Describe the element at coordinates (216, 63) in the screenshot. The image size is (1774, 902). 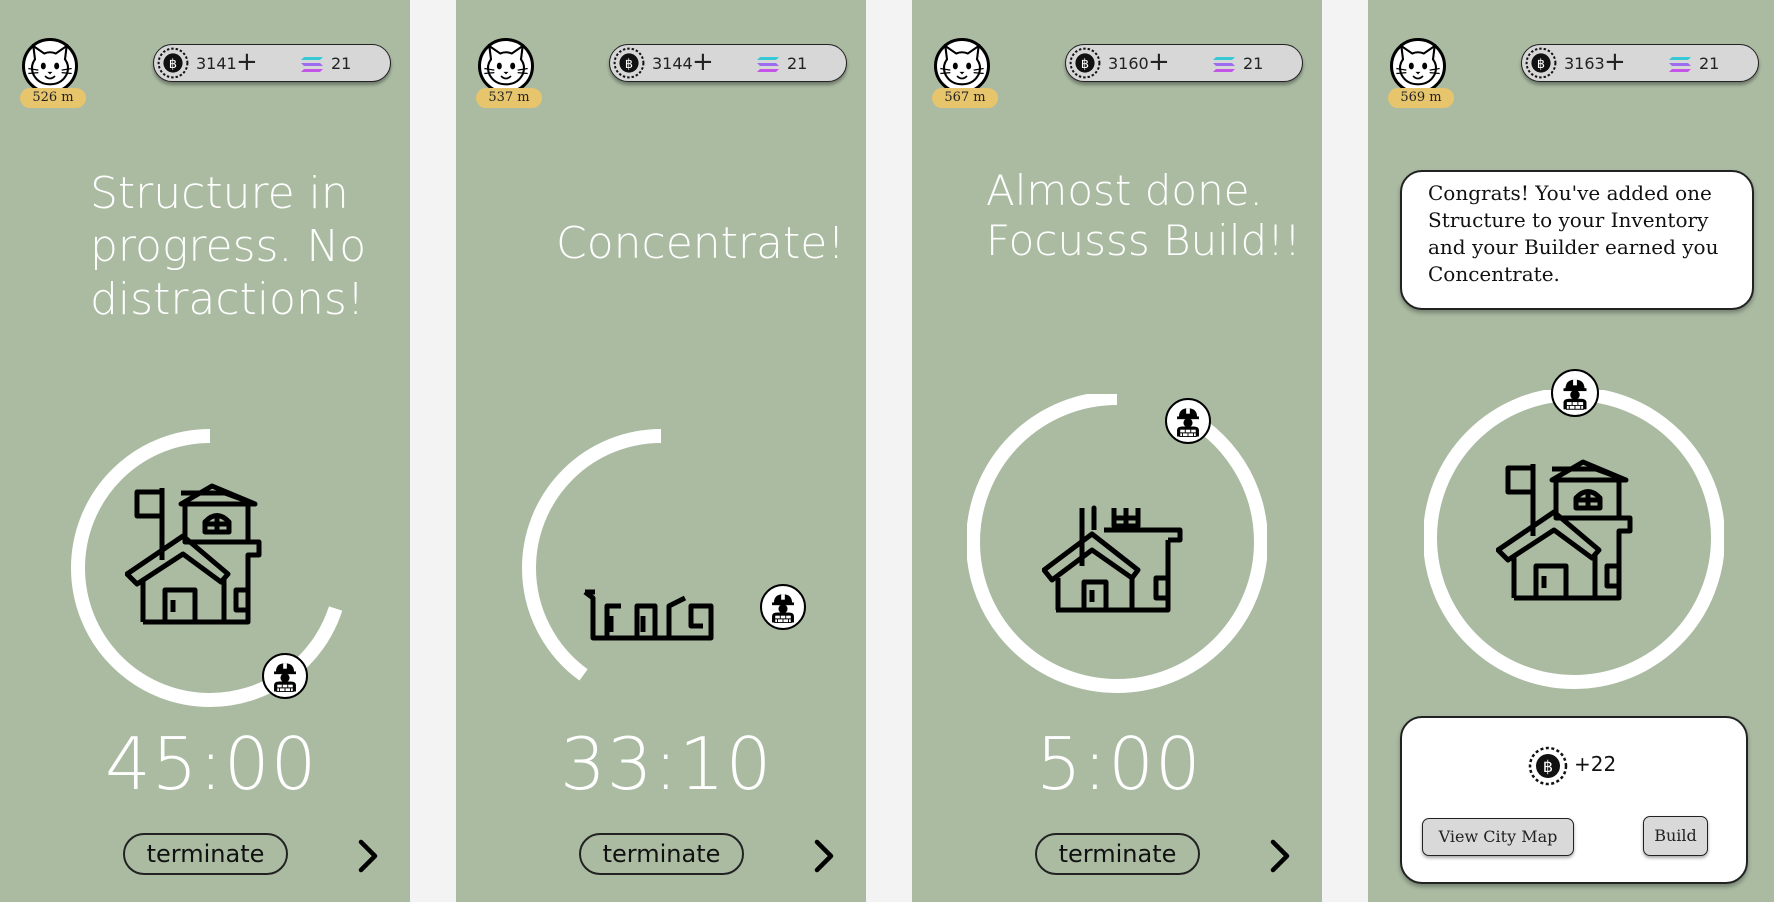
I see `coin-count: 3141` at that location.